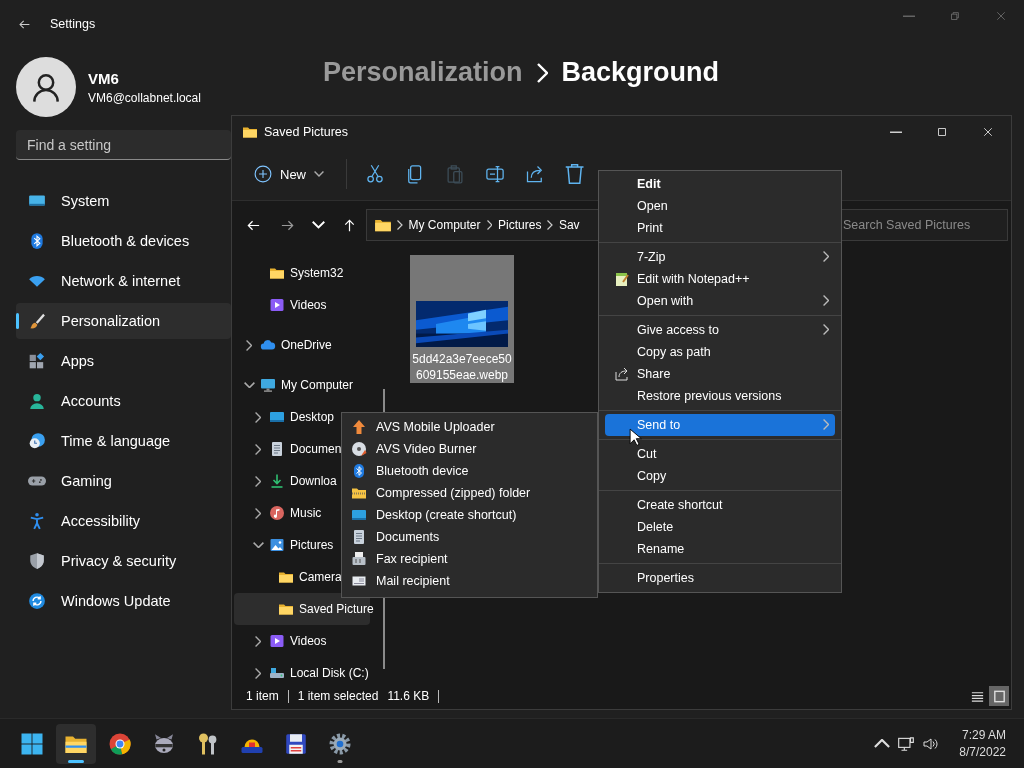 The width and height of the screenshot is (1024, 768). I want to click on music-icon, so click(277, 513).